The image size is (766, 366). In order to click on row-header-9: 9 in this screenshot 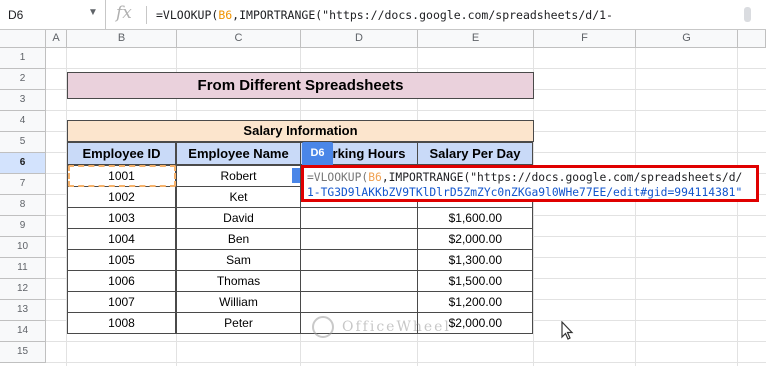, I will do `click(23, 226)`.